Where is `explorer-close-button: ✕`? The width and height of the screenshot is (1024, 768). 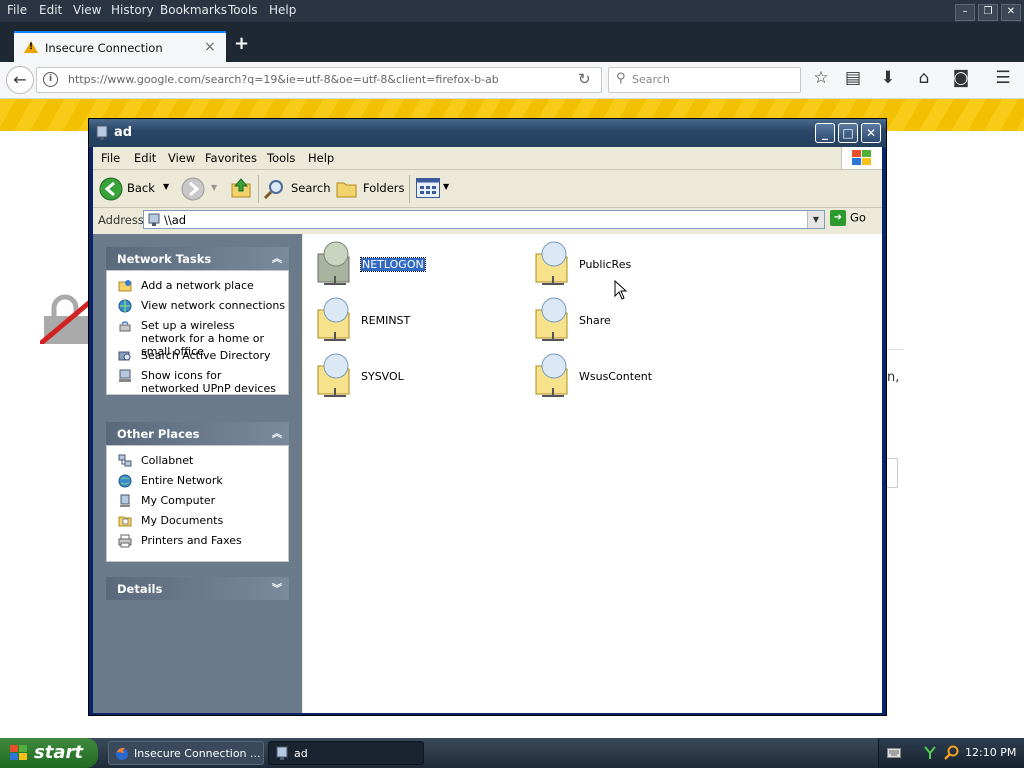 explorer-close-button: ✕ is located at coordinates (871, 133).